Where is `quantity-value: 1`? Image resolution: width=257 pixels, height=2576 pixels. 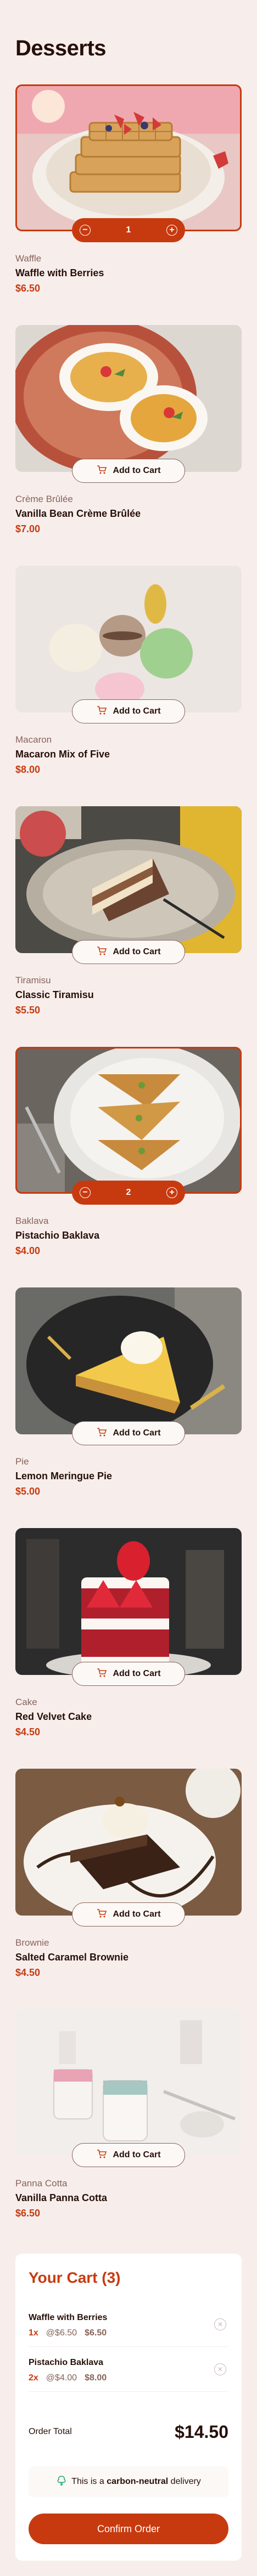 quantity-value: 1 is located at coordinates (128, 230).